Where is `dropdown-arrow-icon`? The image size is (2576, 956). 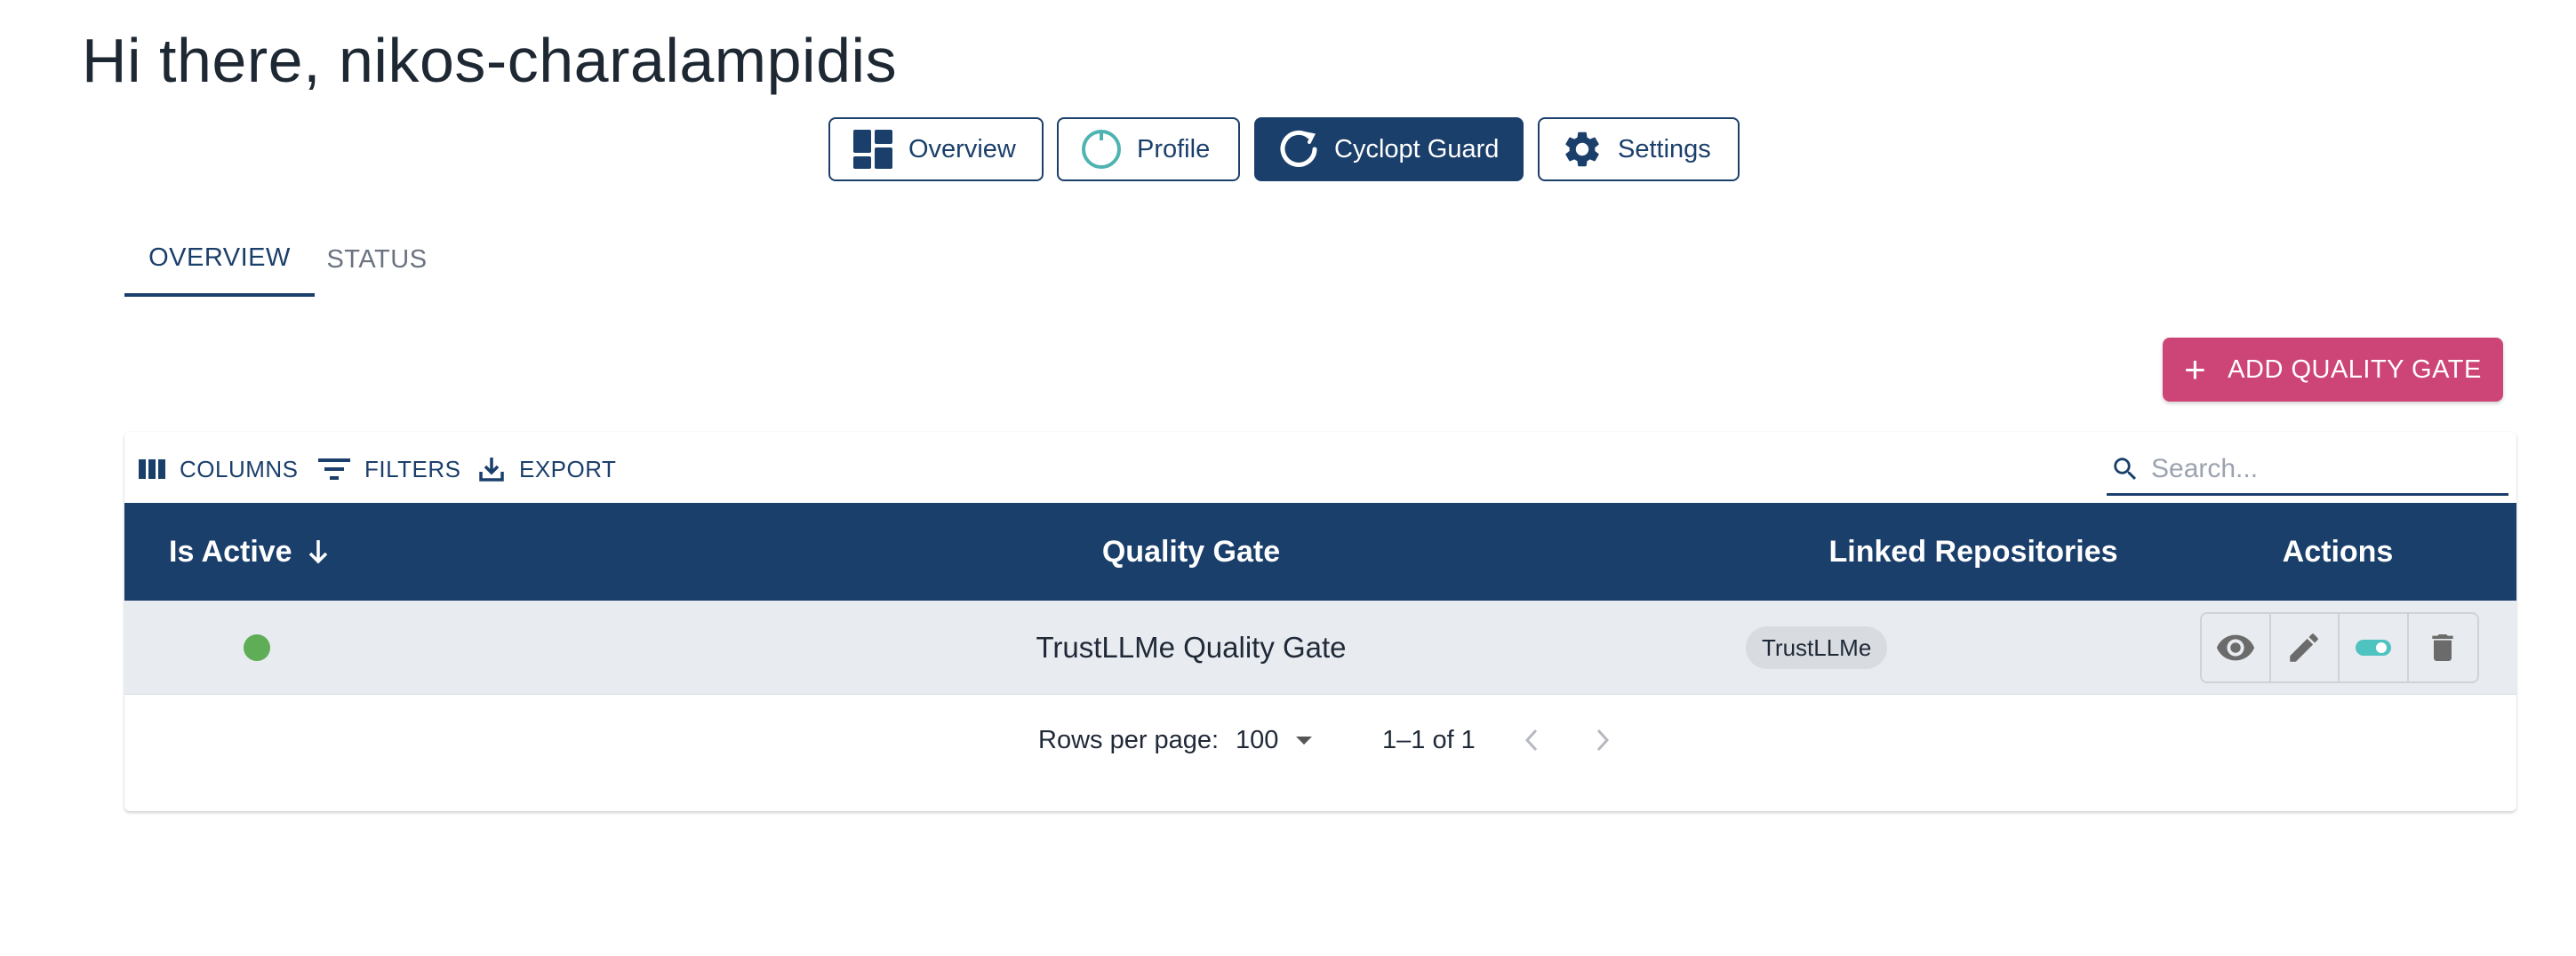
dropdown-arrow-icon is located at coordinates (1304, 741).